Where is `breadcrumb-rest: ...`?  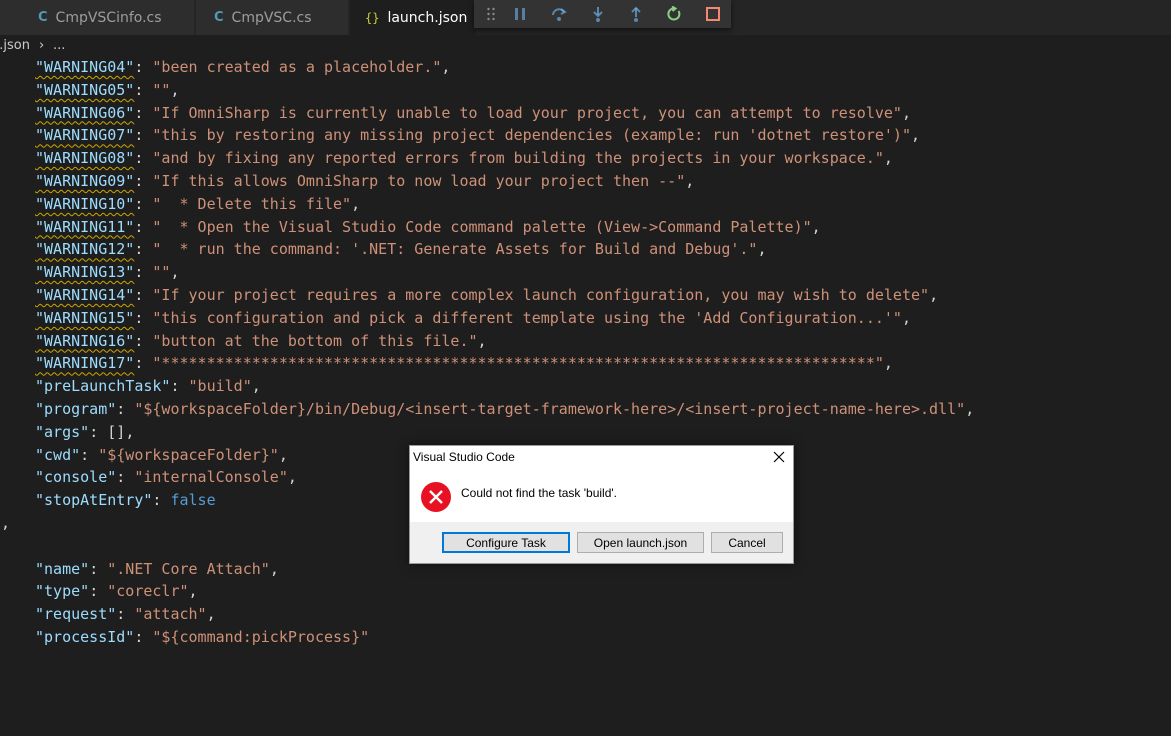
breadcrumb-rest: ... is located at coordinates (59, 46).